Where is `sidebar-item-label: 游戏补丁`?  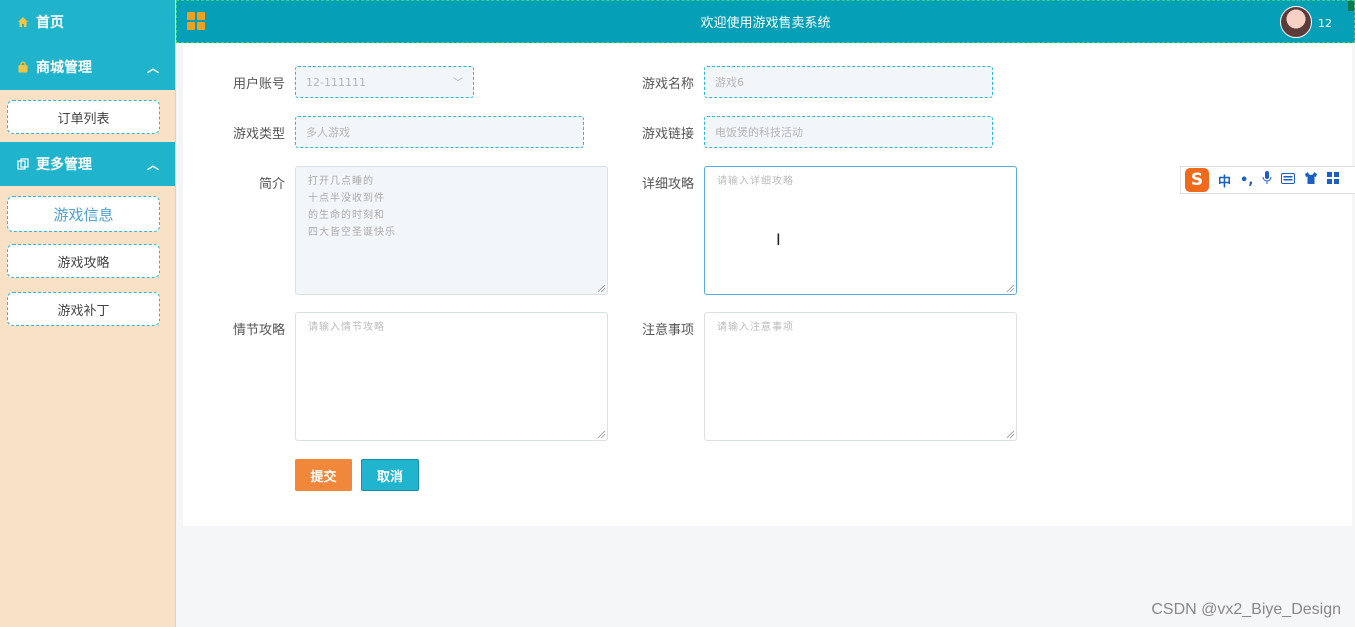
sidebar-item-label: 游戏补丁 is located at coordinates (83, 311).